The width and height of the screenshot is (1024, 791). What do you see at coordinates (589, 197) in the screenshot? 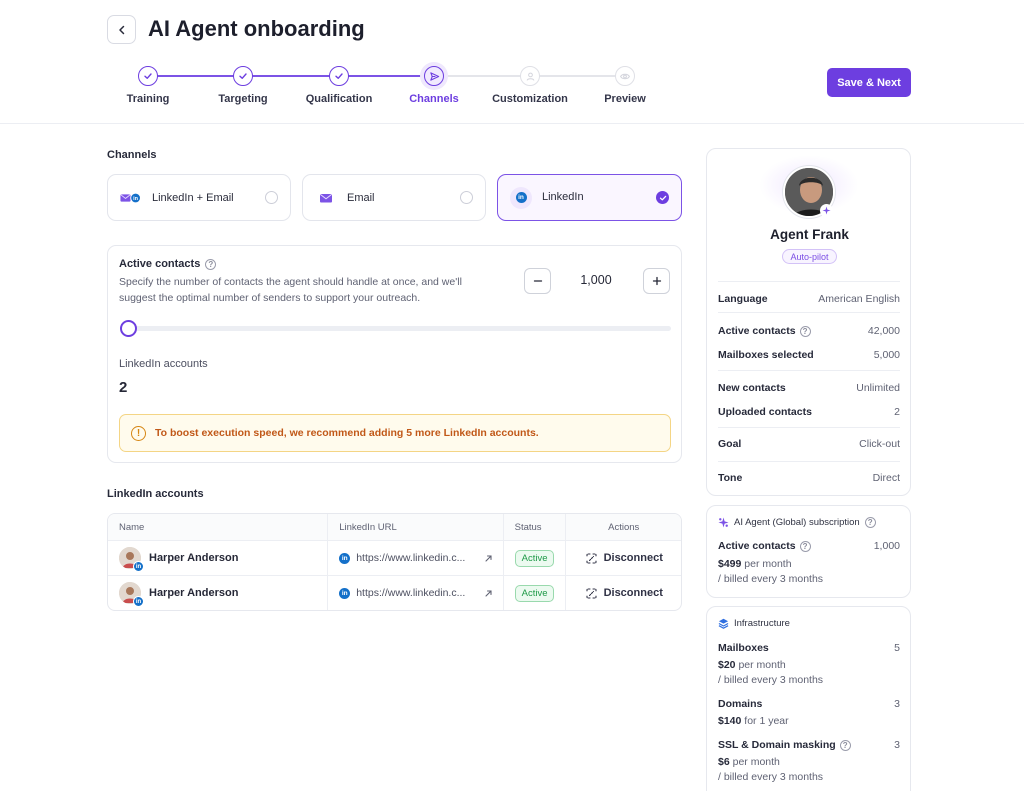
I see `channel-option-linkedin: in LinkedIn` at bounding box center [589, 197].